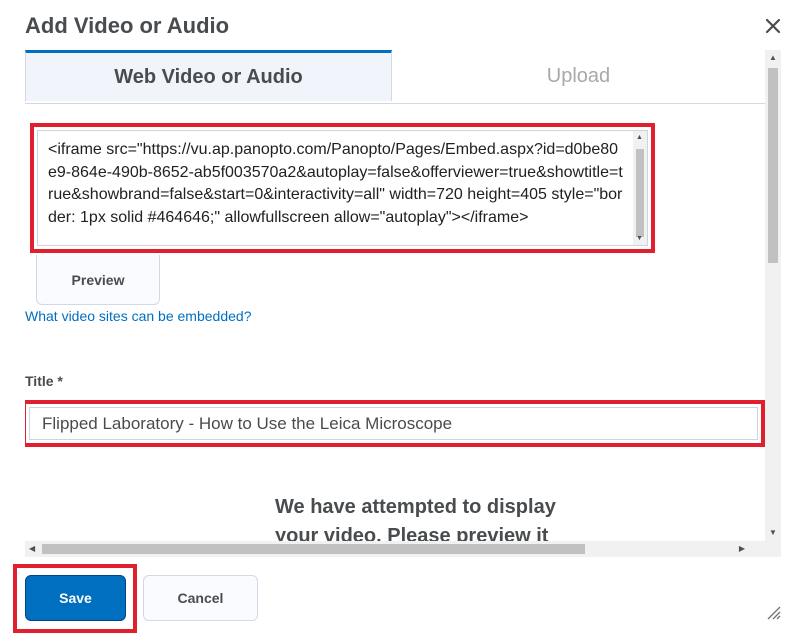 This screenshot has height=637, width=801. What do you see at coordinates (773, 612) in the screenshot?
I see `resize-handle-icon` at bounding box center [773, 612].